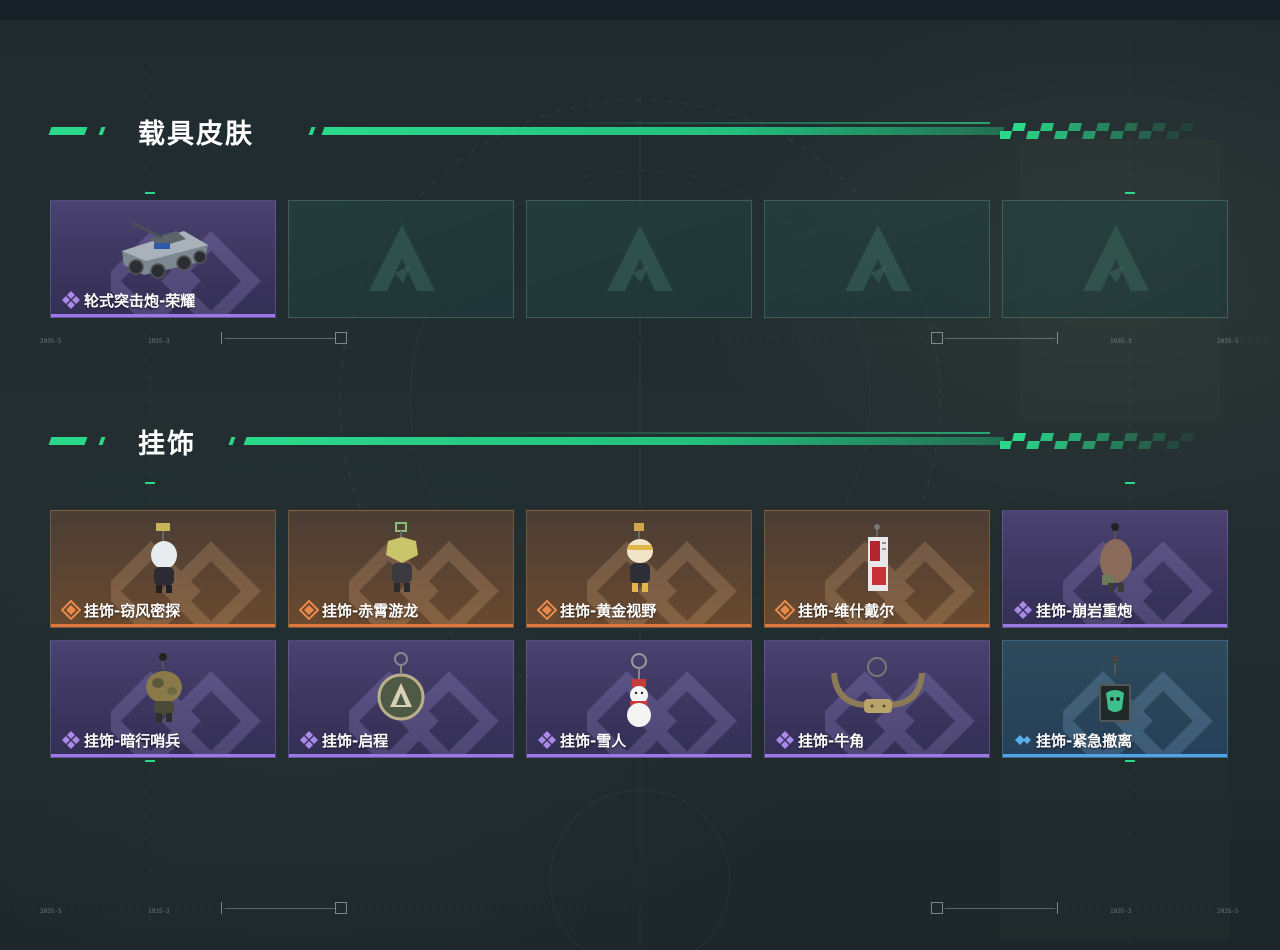 The image size is (1280, 950). I want to click on header-thin-line, so click(730, 433).